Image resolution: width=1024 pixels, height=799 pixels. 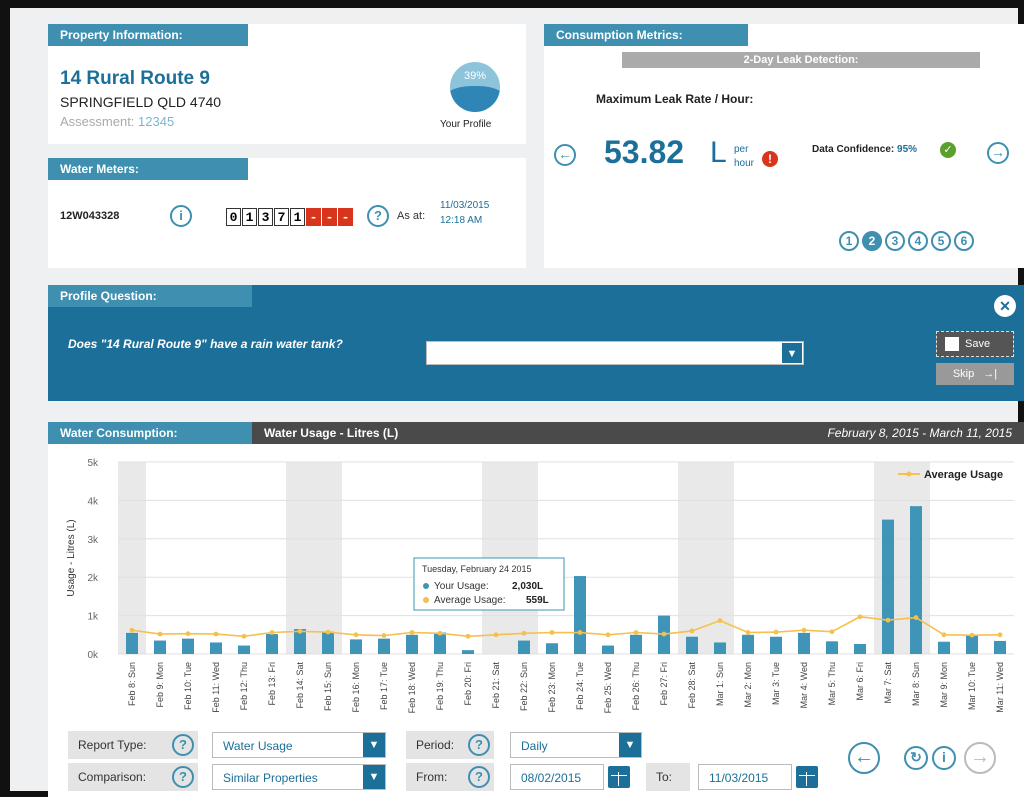 What do you see at coordinates (576, 745) in the screenshot?
I see `period-select: Daily ▼` at bounding box center [576, 745].